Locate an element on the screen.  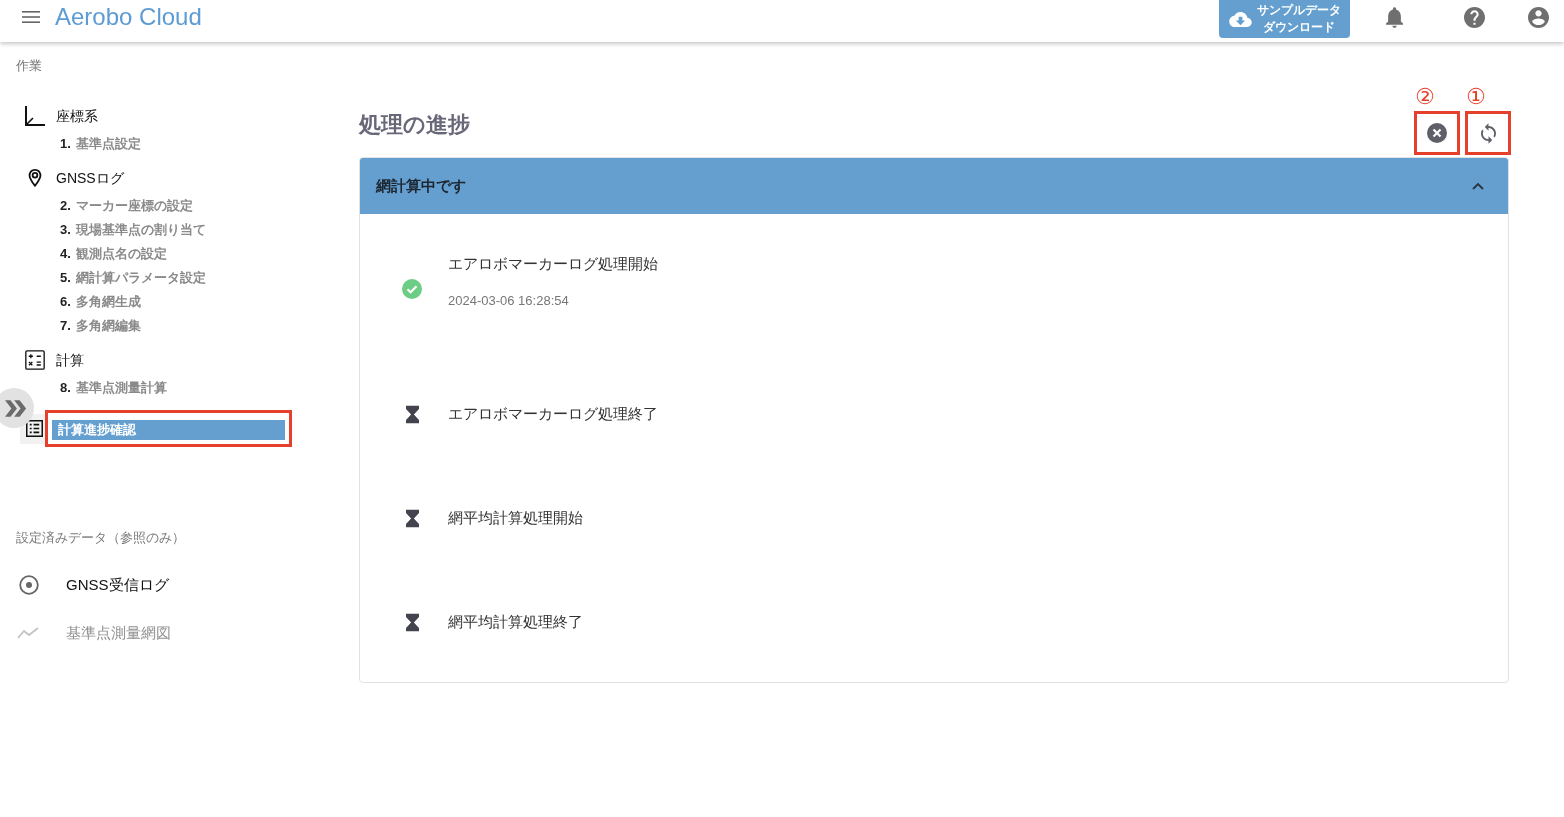
nav-item: 座標系 is located at coordinates (174, 116).